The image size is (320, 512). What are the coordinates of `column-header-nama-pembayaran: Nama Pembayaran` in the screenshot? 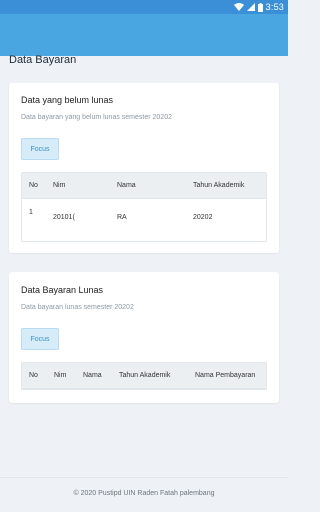 It's located at (225, 375).